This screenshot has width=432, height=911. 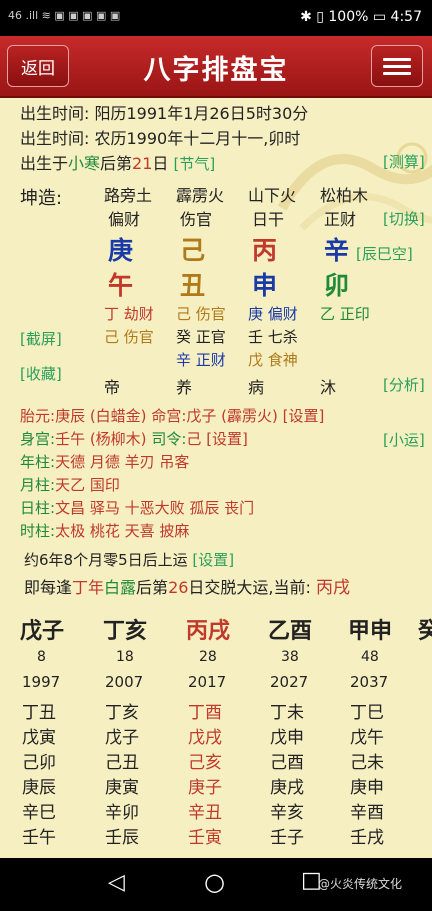 I want to click on liunian-year: 戊申, so click(x=287, y=738).